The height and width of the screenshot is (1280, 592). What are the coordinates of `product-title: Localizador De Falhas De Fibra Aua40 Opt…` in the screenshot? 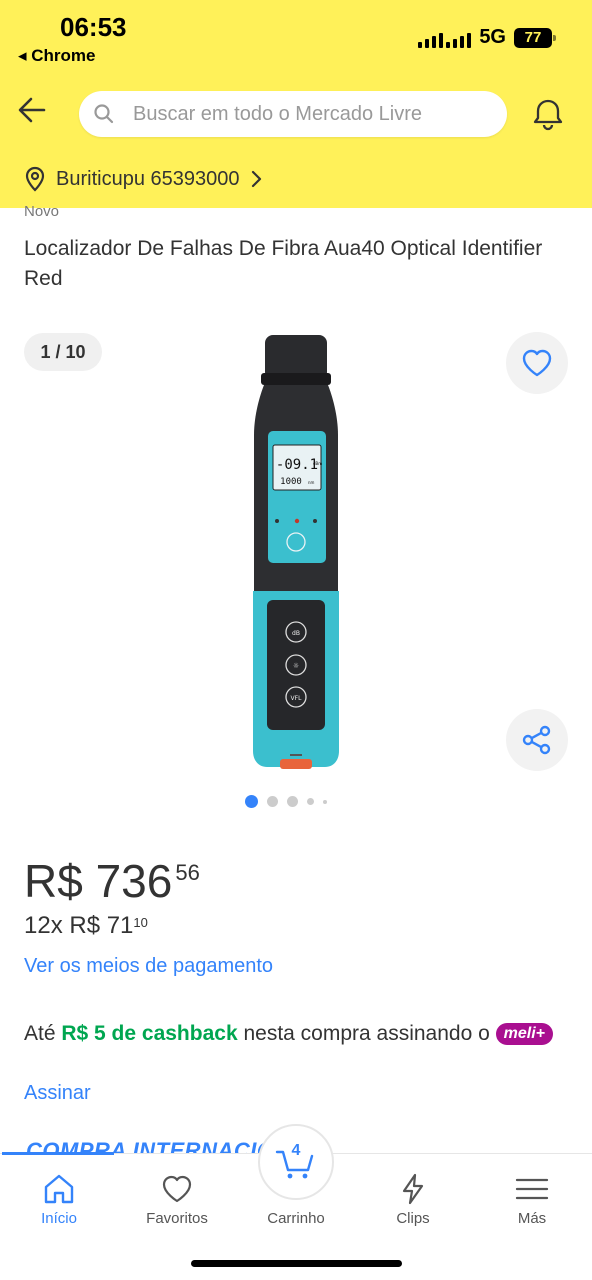 It's located at (283, 263).